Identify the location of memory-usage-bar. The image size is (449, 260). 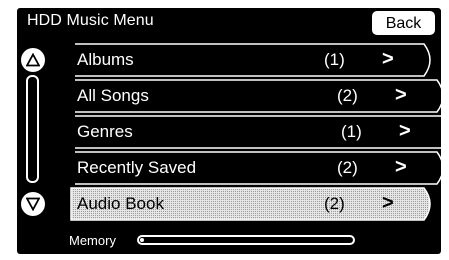
(246, 240).